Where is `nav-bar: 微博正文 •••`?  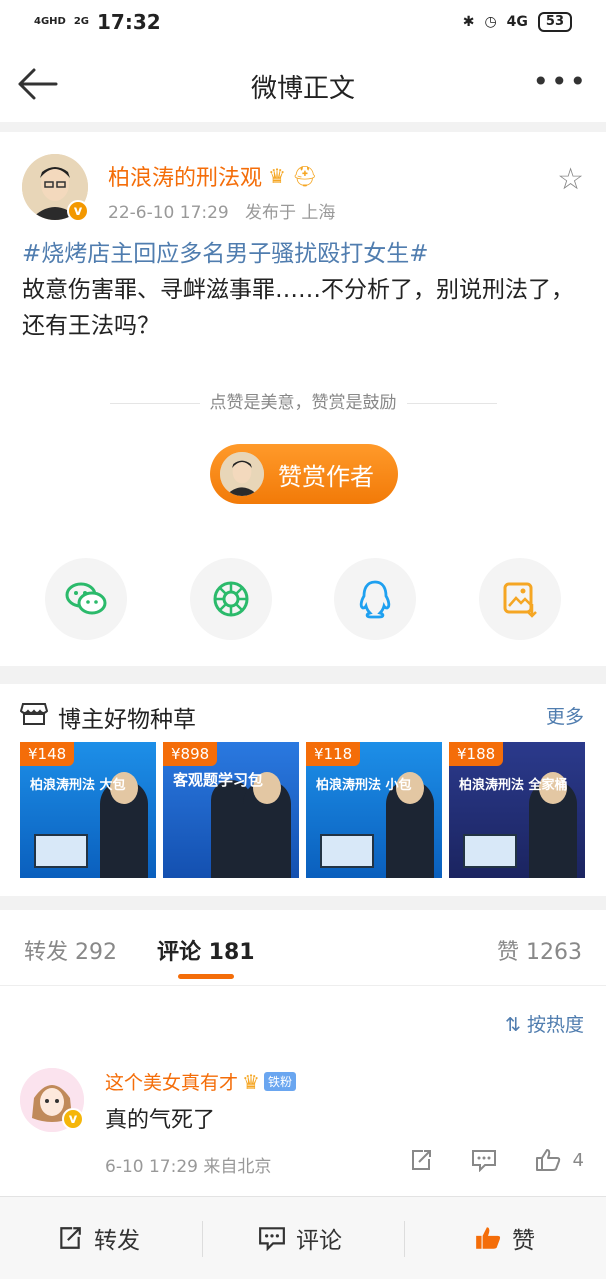 nav-bar: 微博正文 ••• is located at coordinates (303, 85).